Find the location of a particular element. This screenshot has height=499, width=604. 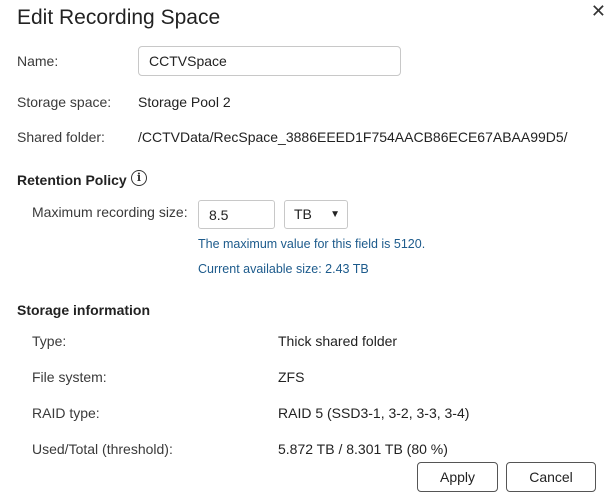

retention-policy-title: Retention Policy is located at coordinates (72, 180).